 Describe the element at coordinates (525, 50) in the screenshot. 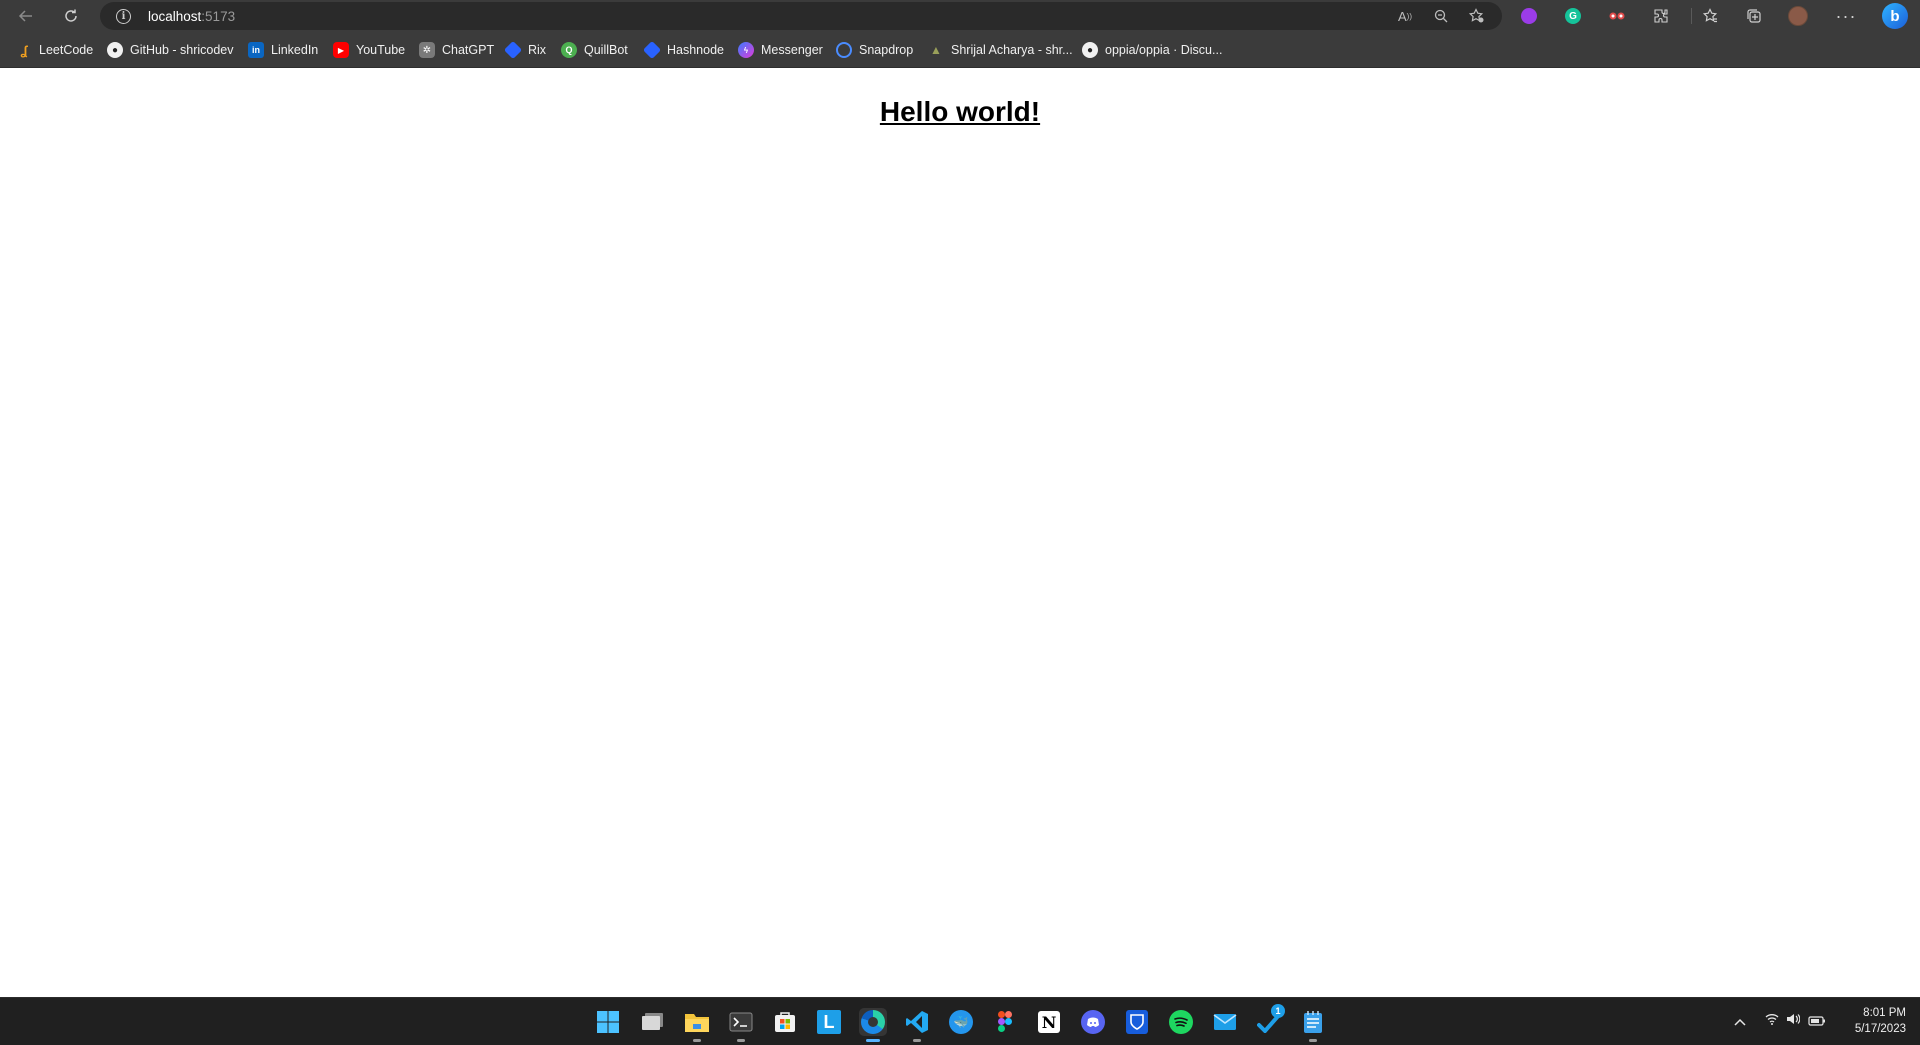

I see `bookmark-rix: Rix` at that location.